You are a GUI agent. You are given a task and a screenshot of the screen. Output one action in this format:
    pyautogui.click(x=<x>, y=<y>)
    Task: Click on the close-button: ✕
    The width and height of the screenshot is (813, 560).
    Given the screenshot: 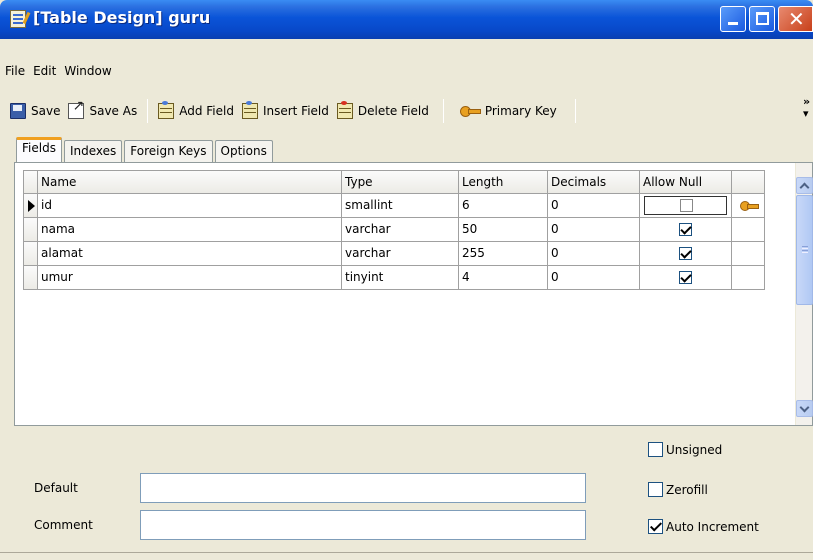 What is the action you would take?
    pyautogui.click(x=795, y=19)
    